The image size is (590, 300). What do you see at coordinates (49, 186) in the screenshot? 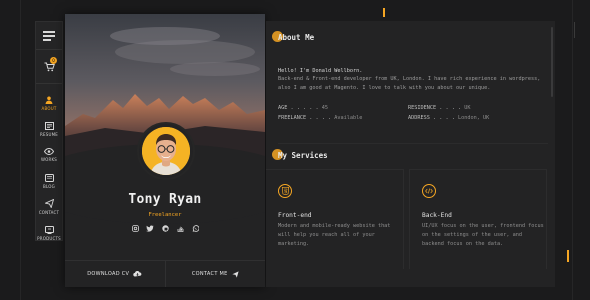
I see `nav-item-label: BLOG` at bounding box center [49, 186].